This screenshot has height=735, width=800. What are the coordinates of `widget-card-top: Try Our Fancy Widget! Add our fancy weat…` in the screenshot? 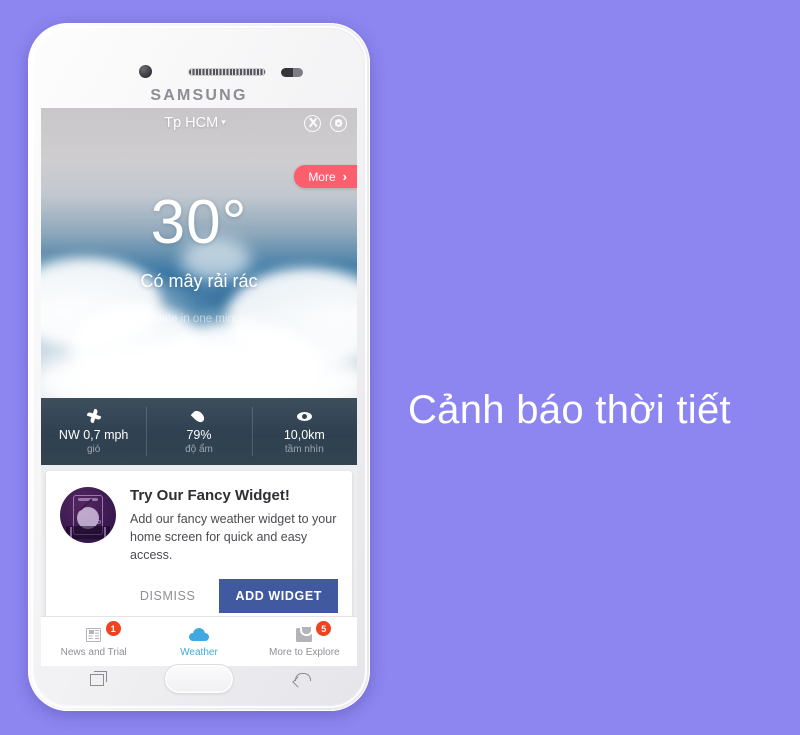 It's located at (199, 525).